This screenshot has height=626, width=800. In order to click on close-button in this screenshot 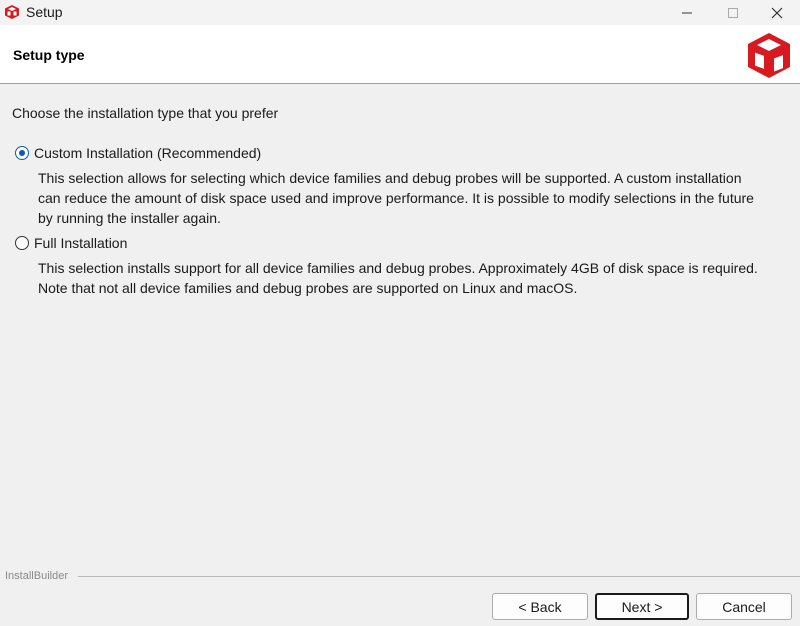, I will do `click(777, 12)`.